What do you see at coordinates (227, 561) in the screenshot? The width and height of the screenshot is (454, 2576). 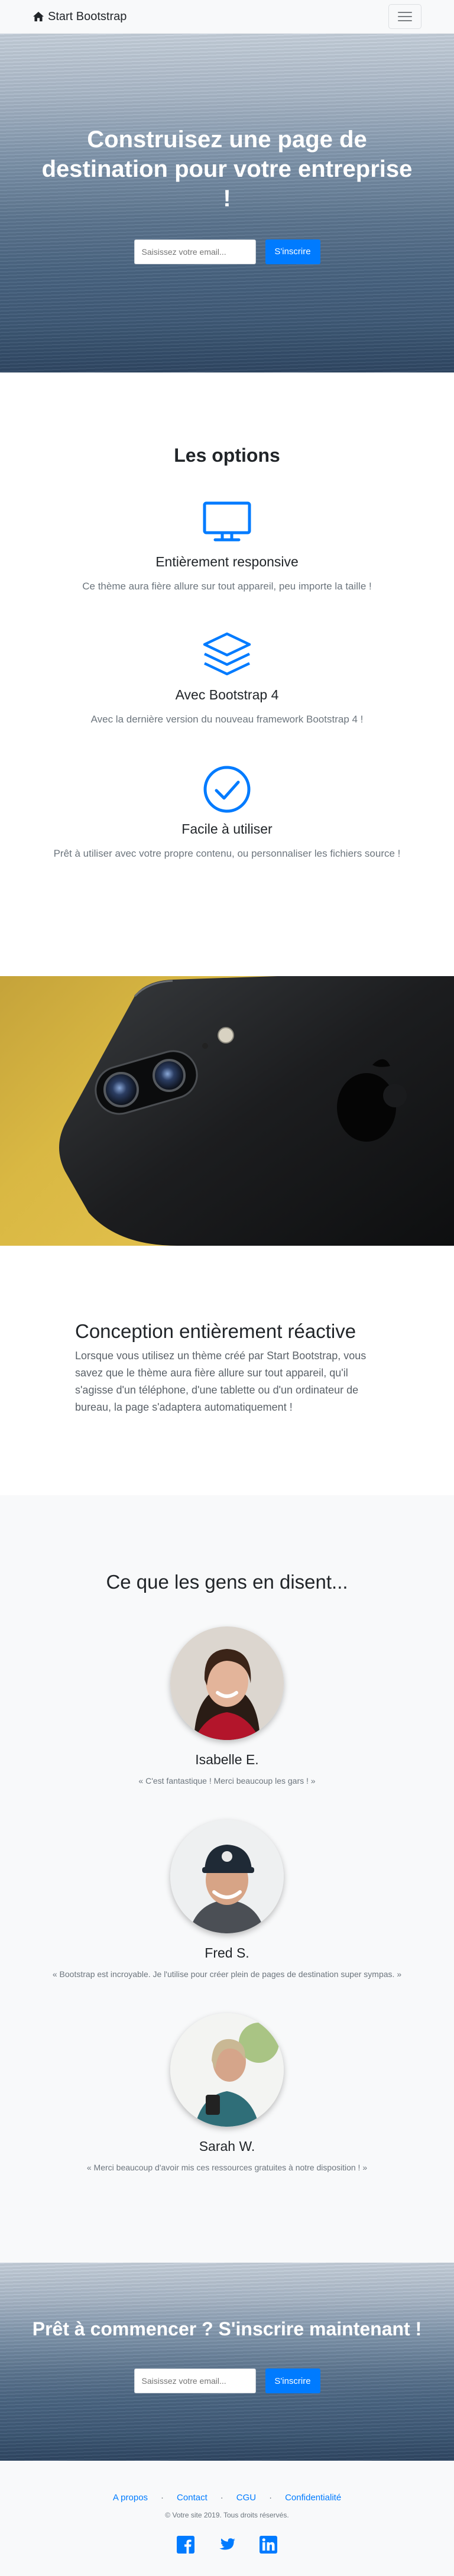 I see `feature-title: Entièrement responsive` at bounding box center [227, 561].